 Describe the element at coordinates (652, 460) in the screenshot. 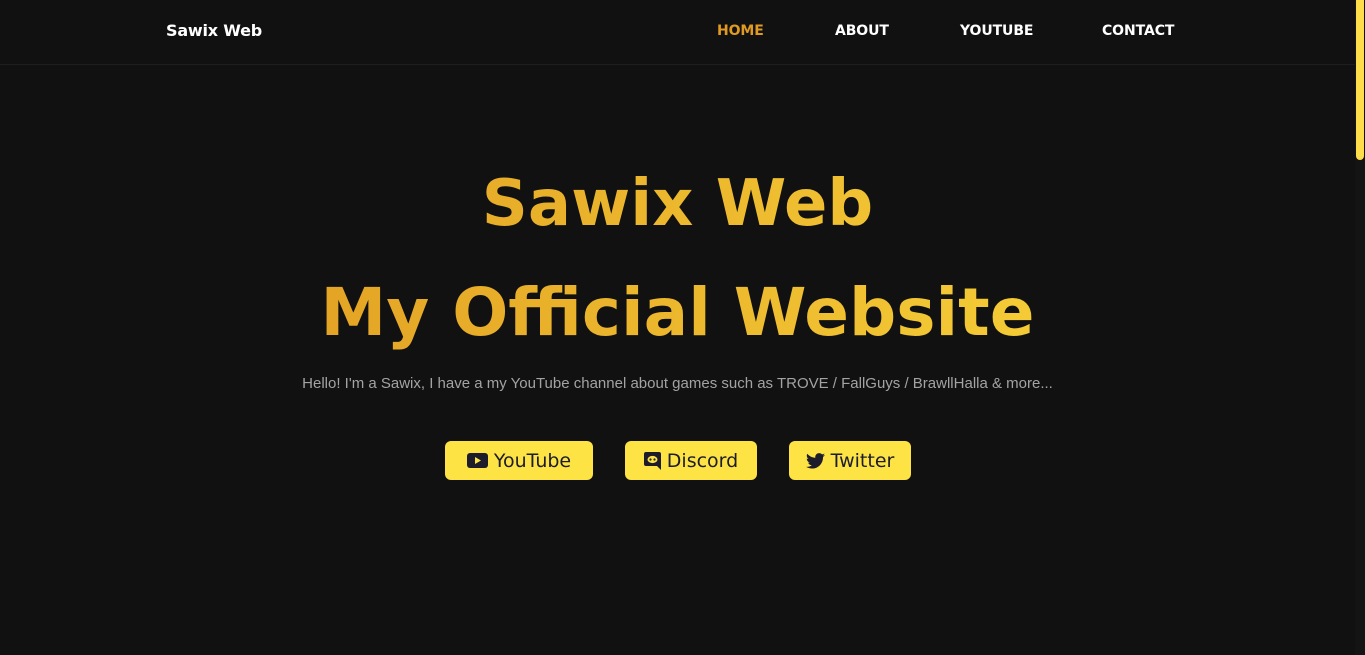

I see `discord-icon` at that location.